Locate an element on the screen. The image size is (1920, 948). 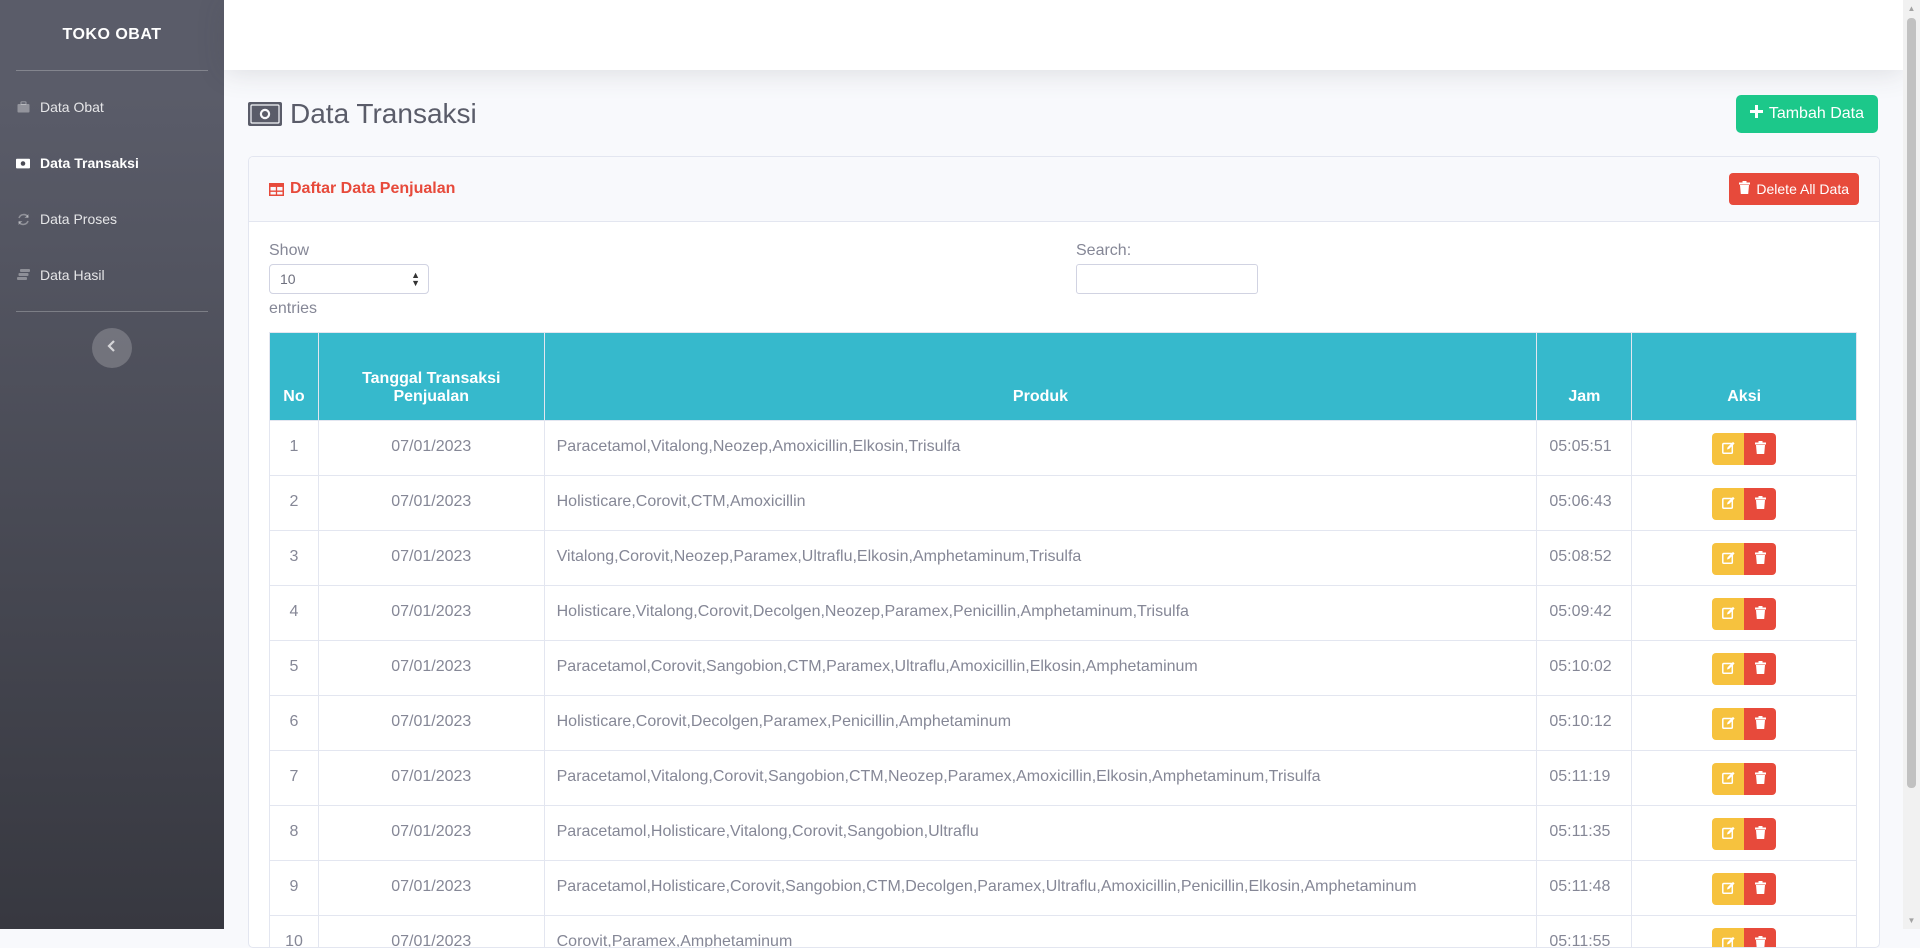
cell-no: 5 is located at coordinates (294, 668).